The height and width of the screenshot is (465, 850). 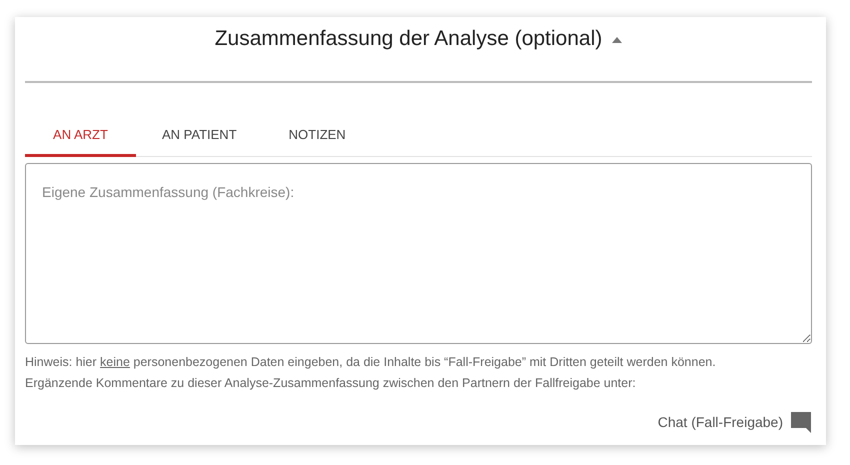 What do you see at coordinates (199, 135) in the screenshot?
I see `tab: AN PATIENT` at bounding box center [199, 135].